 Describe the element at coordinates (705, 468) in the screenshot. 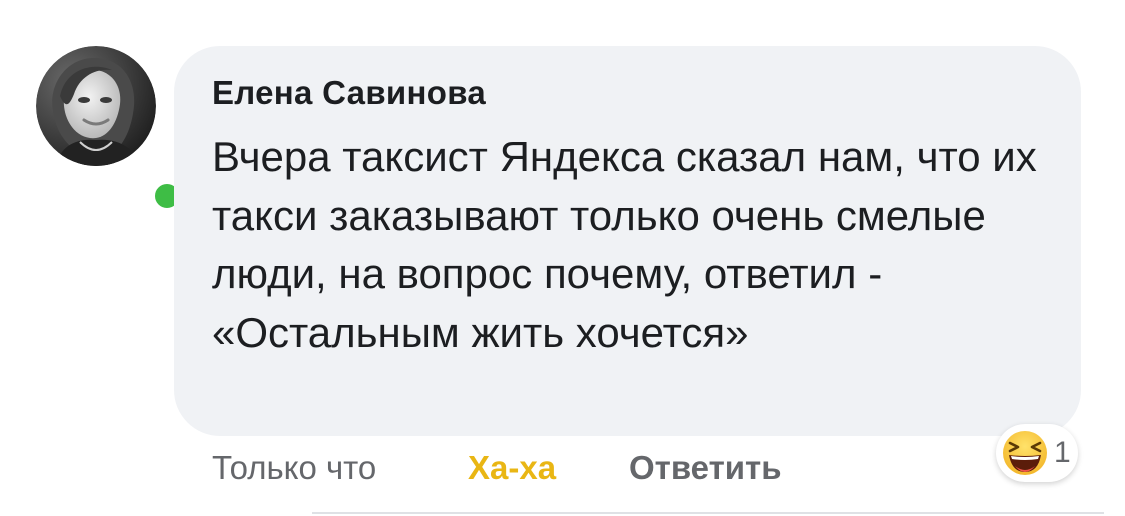

I see `reply-button: Ответить` at that location.